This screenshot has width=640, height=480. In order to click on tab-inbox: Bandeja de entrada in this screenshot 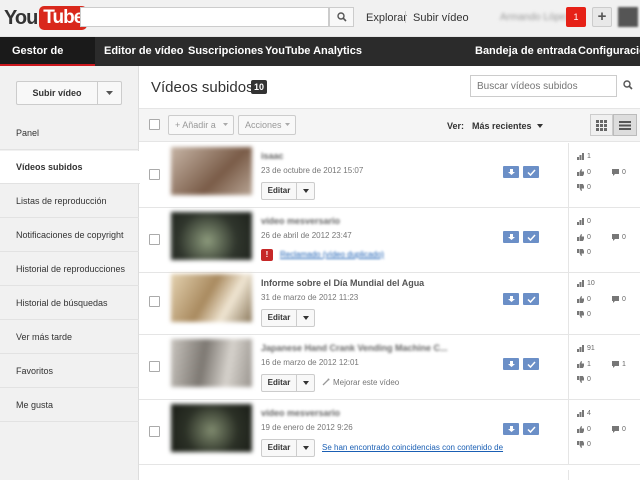, I will do `click(525, 51)`.